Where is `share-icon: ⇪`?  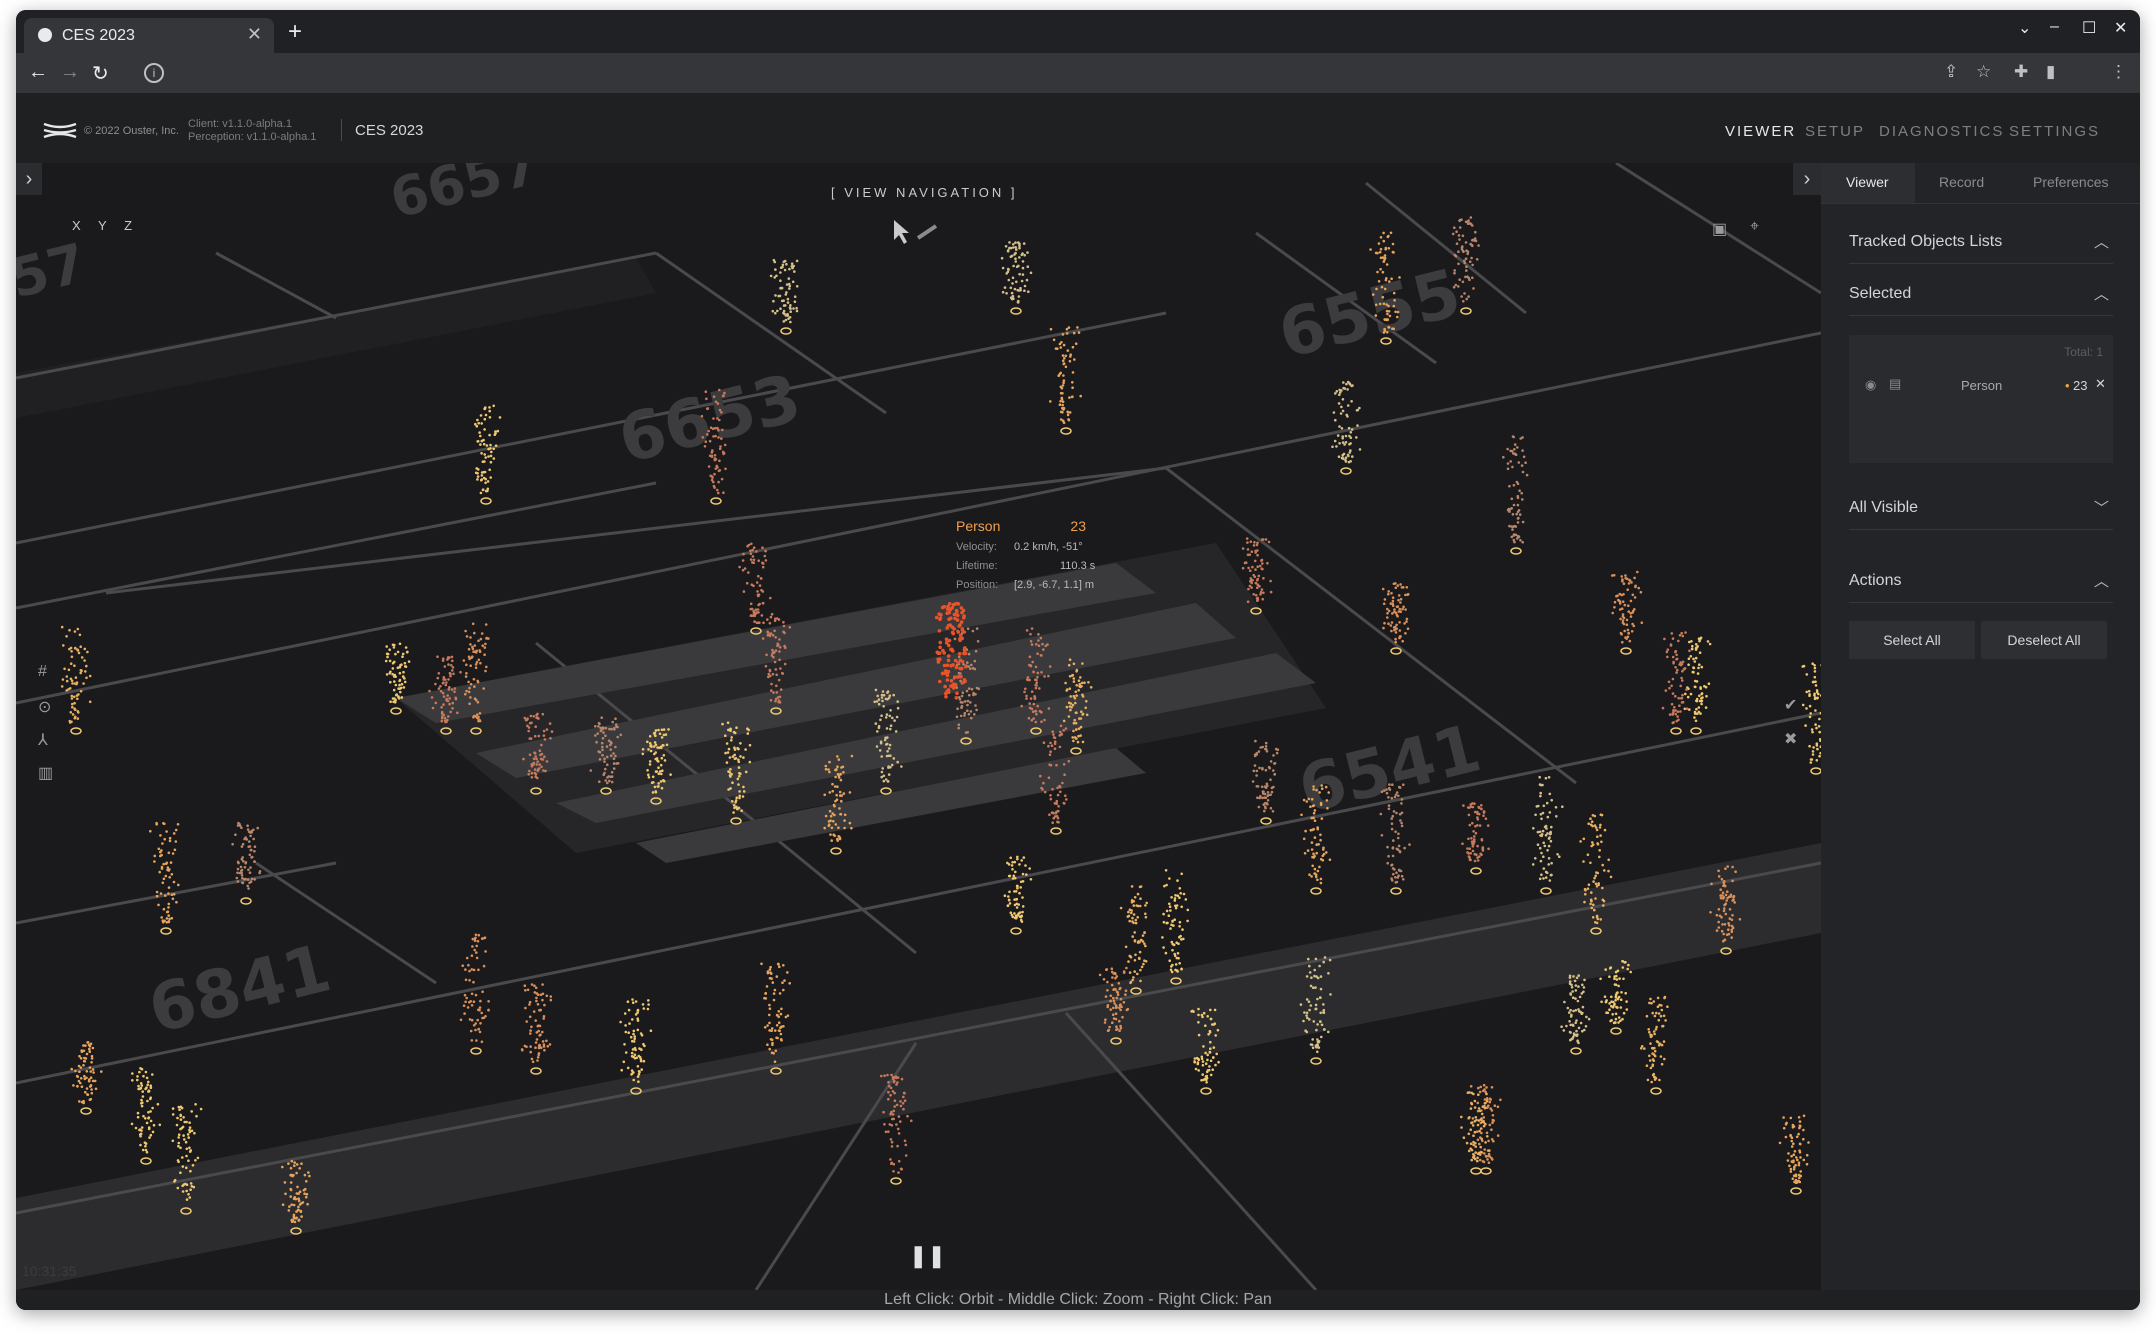 share-icon: ⇪ is located at coordinates (1951, 72).